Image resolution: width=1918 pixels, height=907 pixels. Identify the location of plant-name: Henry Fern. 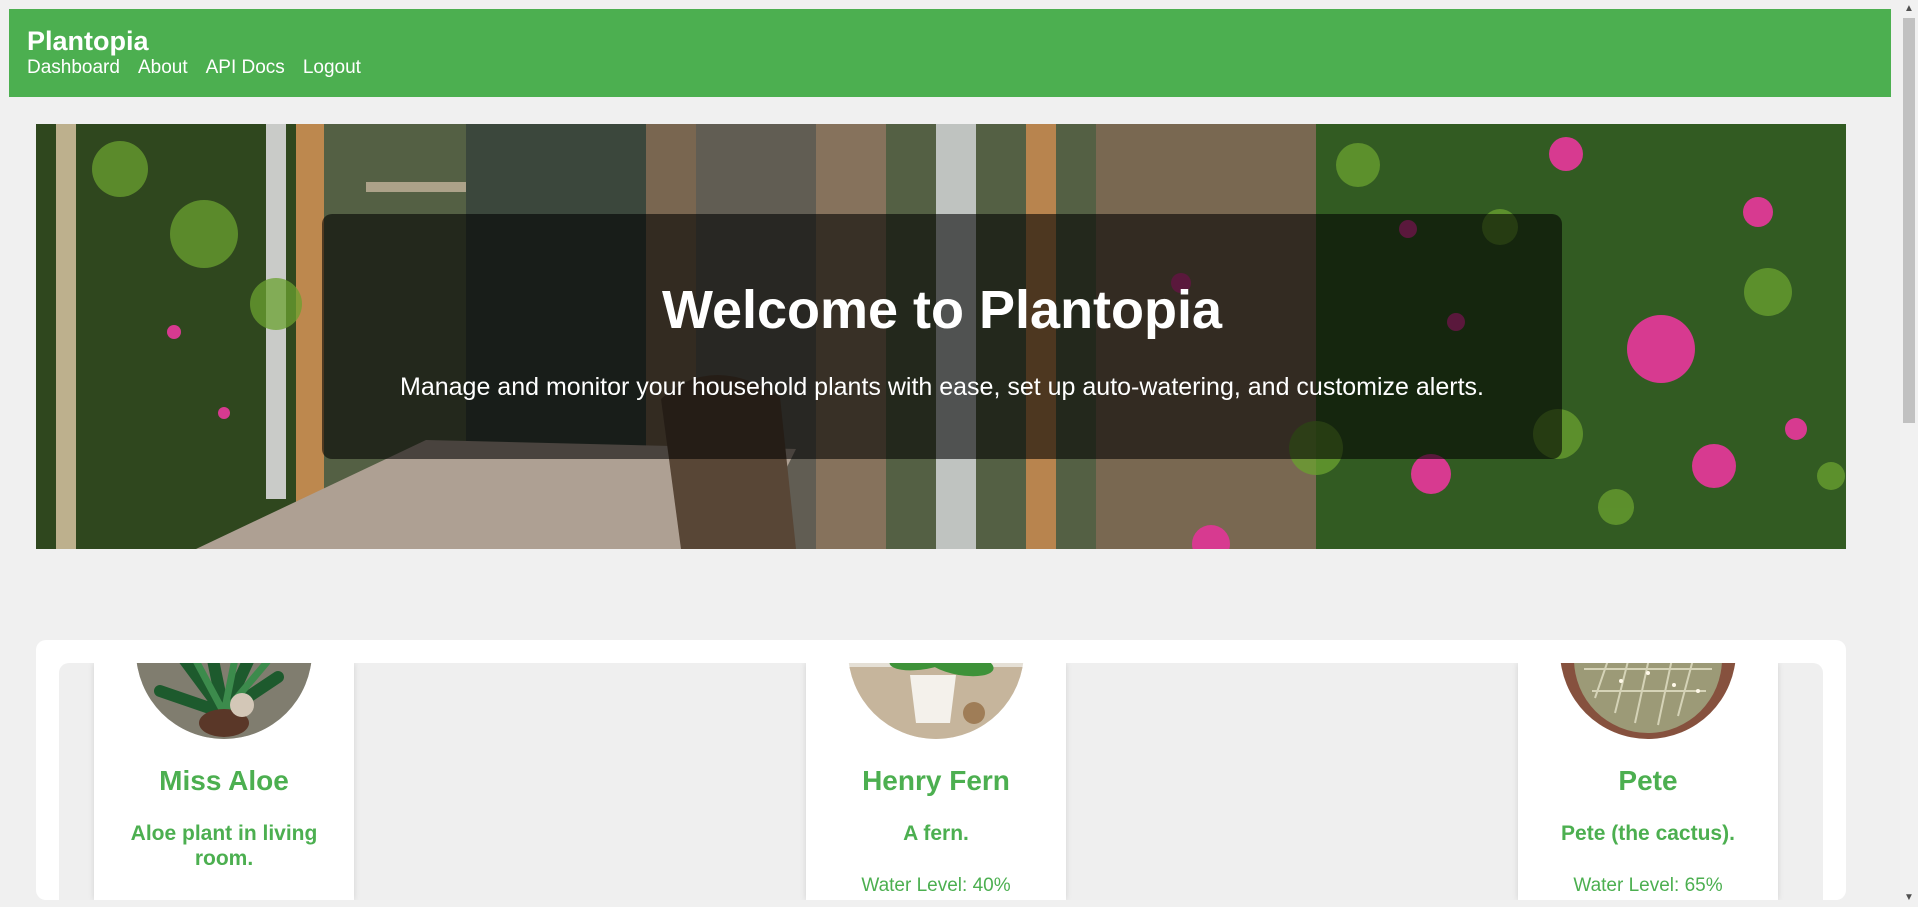
(936, 780).